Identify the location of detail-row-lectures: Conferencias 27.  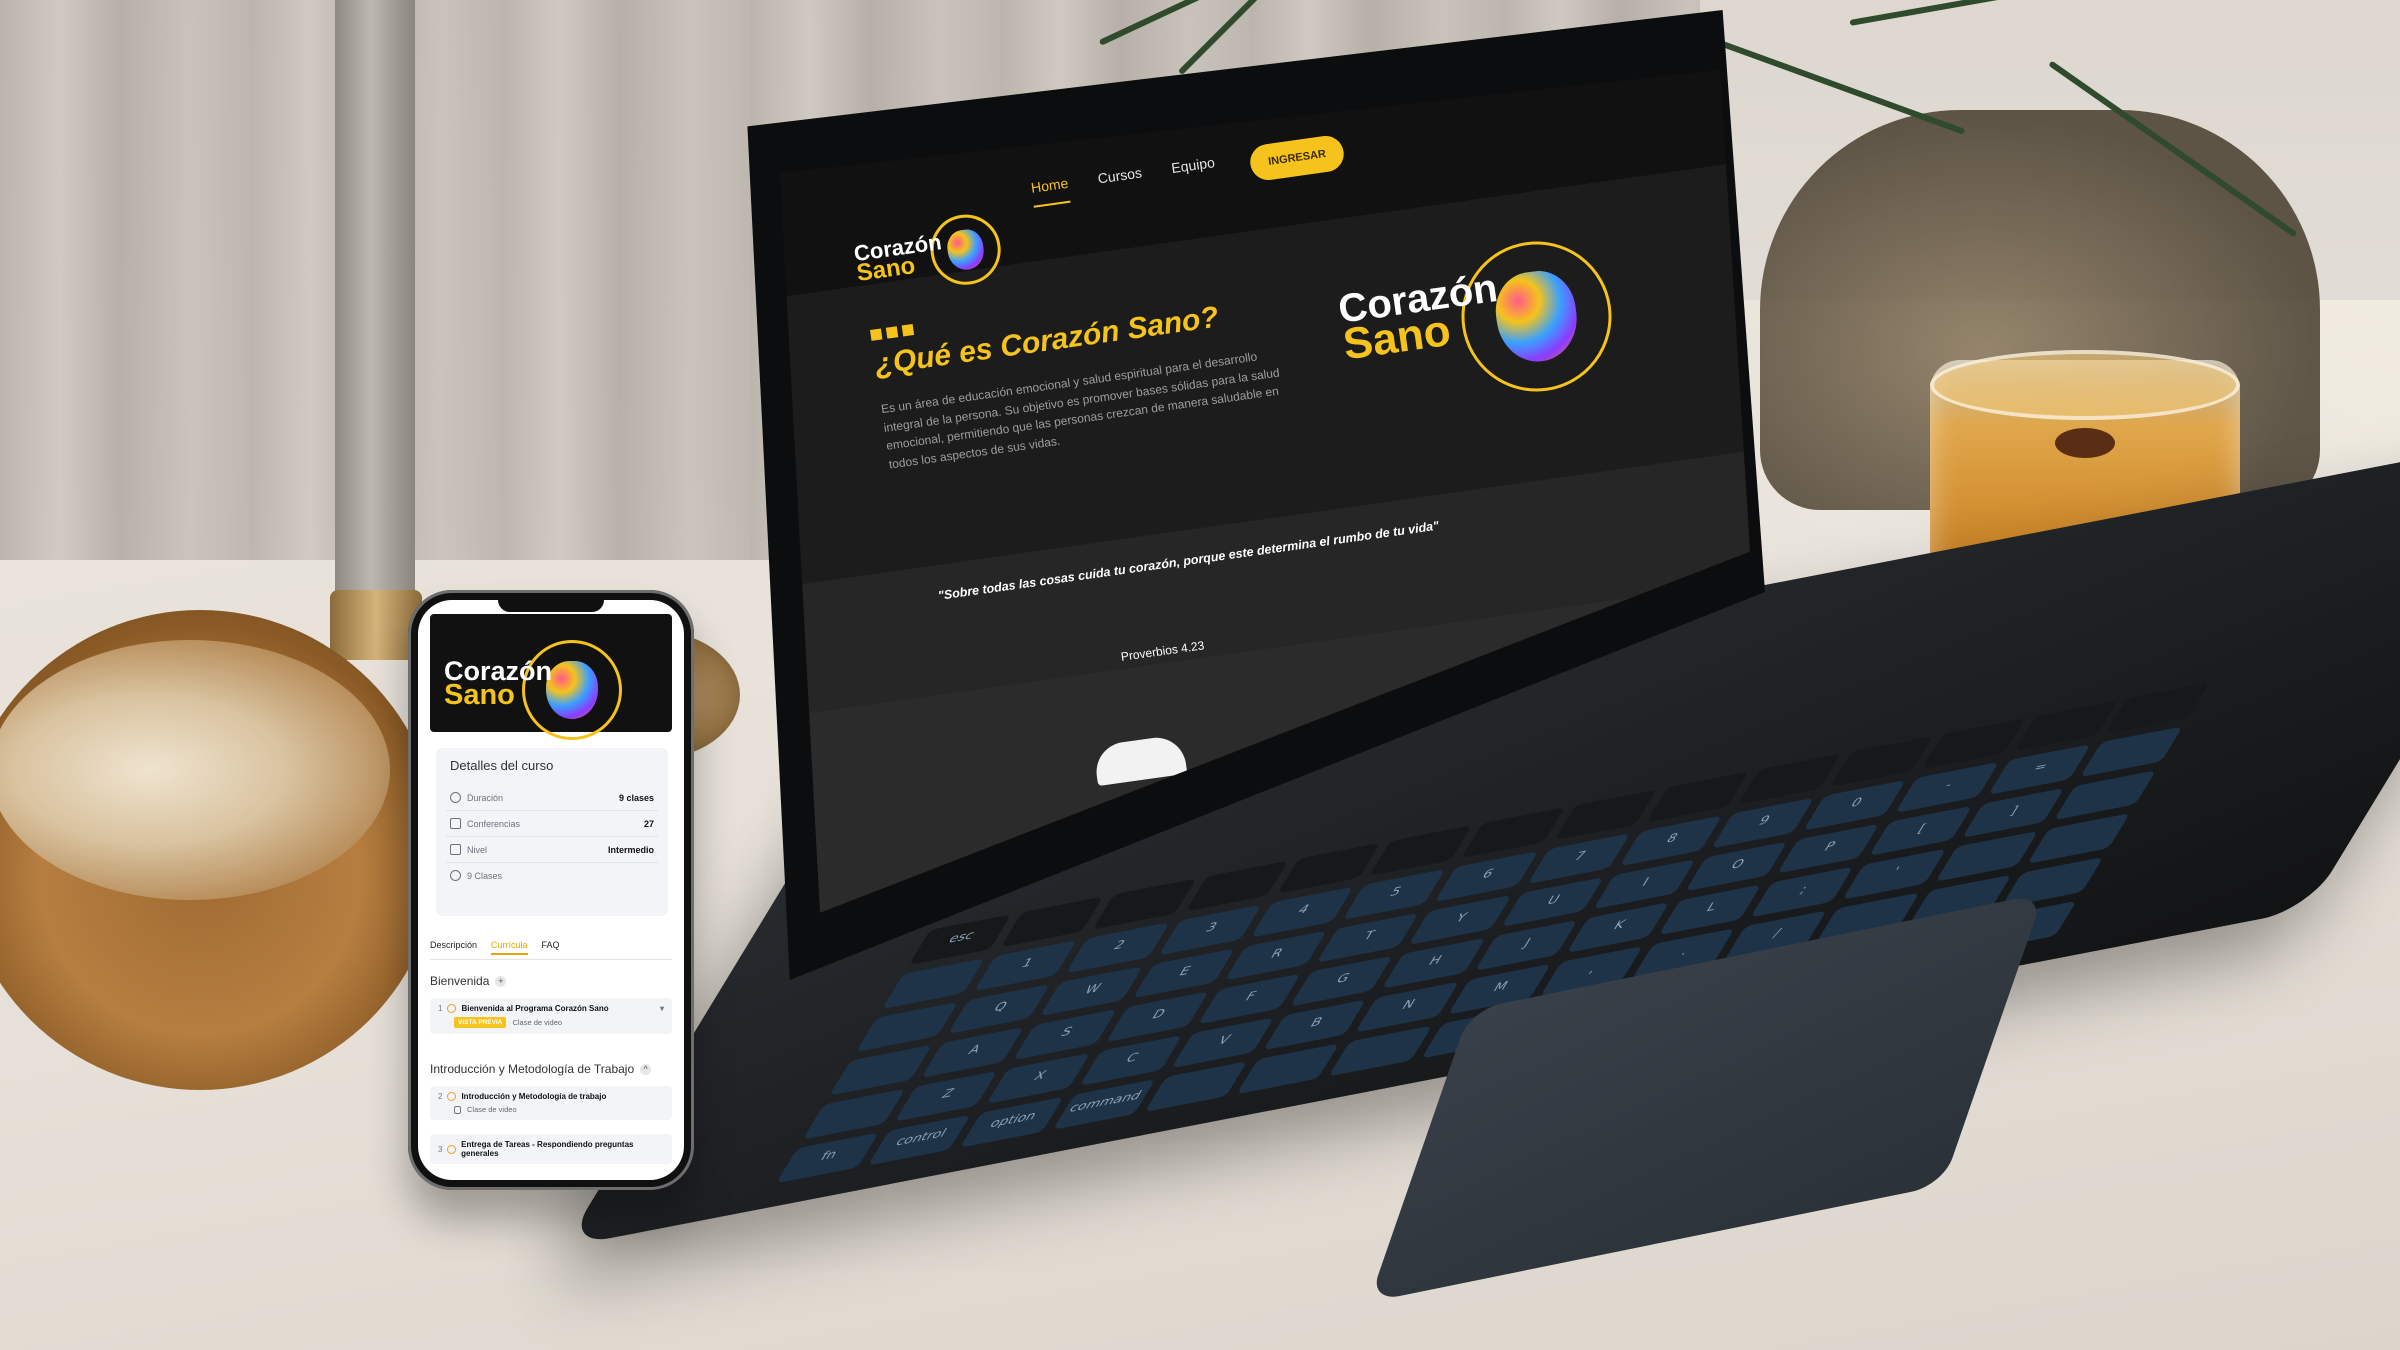
(552, 824).